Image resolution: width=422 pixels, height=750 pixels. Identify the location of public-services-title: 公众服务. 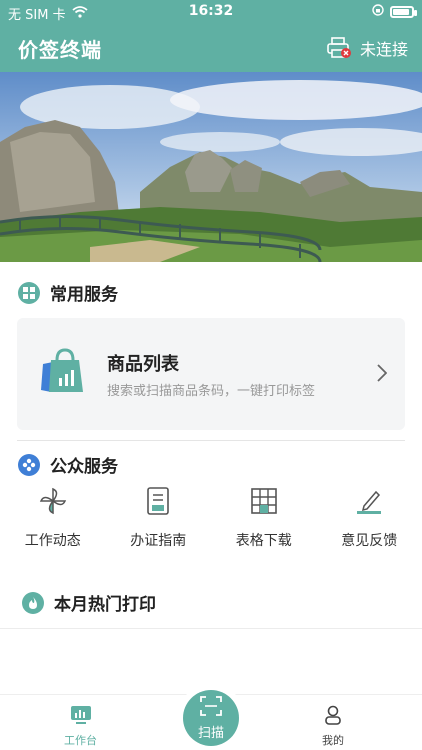
(84, 467).